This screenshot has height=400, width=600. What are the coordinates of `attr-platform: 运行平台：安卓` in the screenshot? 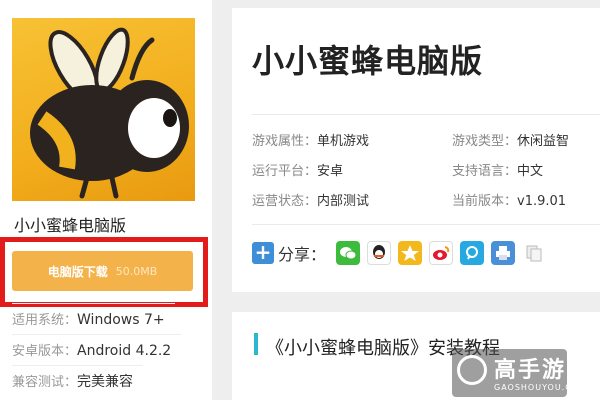 It's located at (297, 169).